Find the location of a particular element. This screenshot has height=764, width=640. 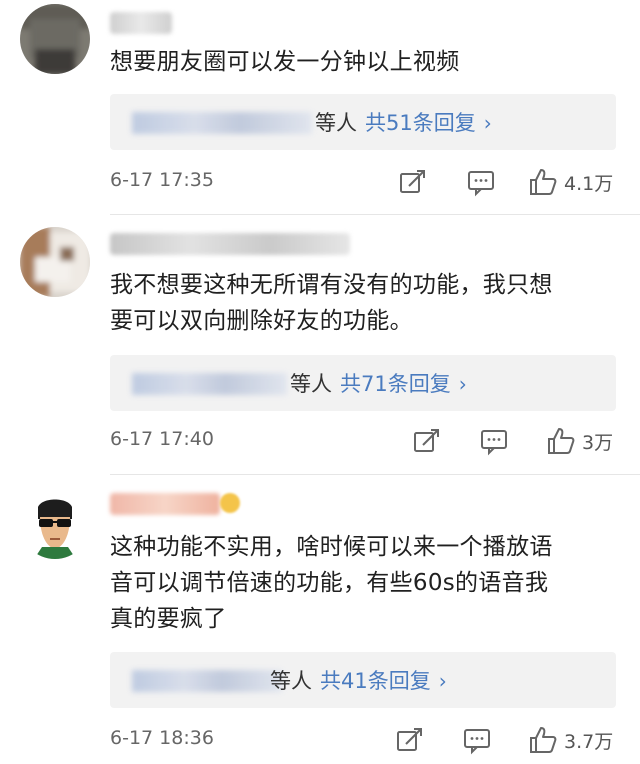

timestamp: 6-17 18:36 is located at coordinates (162, 738).